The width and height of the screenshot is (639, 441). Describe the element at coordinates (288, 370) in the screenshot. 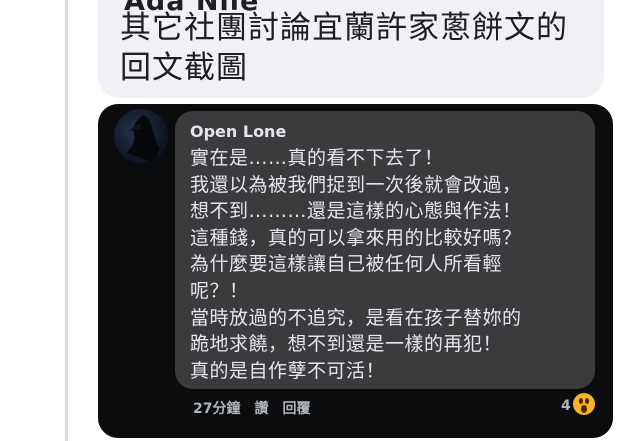

I see `comment-line: 真的是自作孽不可活！` at that location.